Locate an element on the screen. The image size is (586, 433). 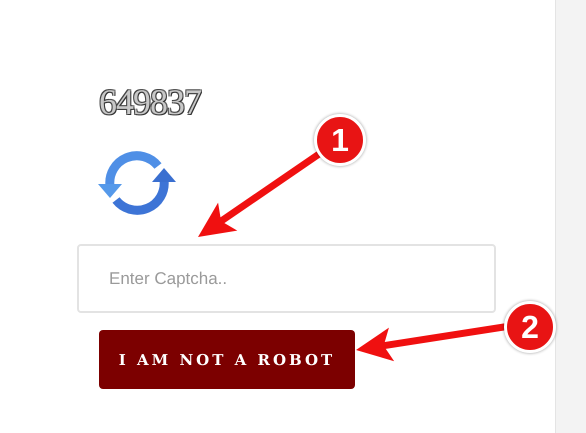
step-number-badge: 1 is located at coordinates (340, 140).